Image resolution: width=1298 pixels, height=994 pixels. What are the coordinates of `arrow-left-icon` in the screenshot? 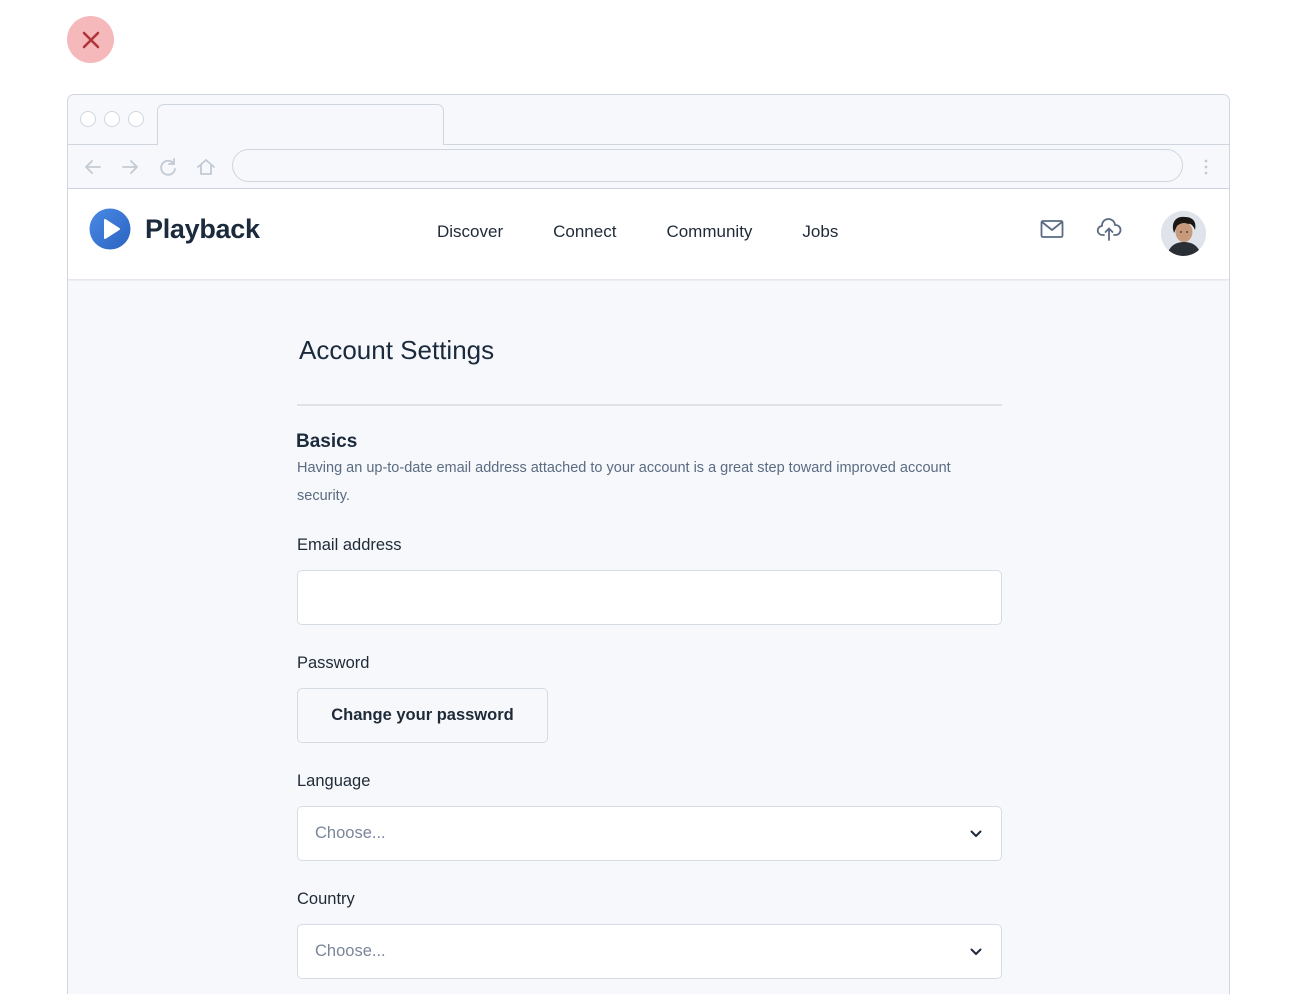 It's located at (93, 167).